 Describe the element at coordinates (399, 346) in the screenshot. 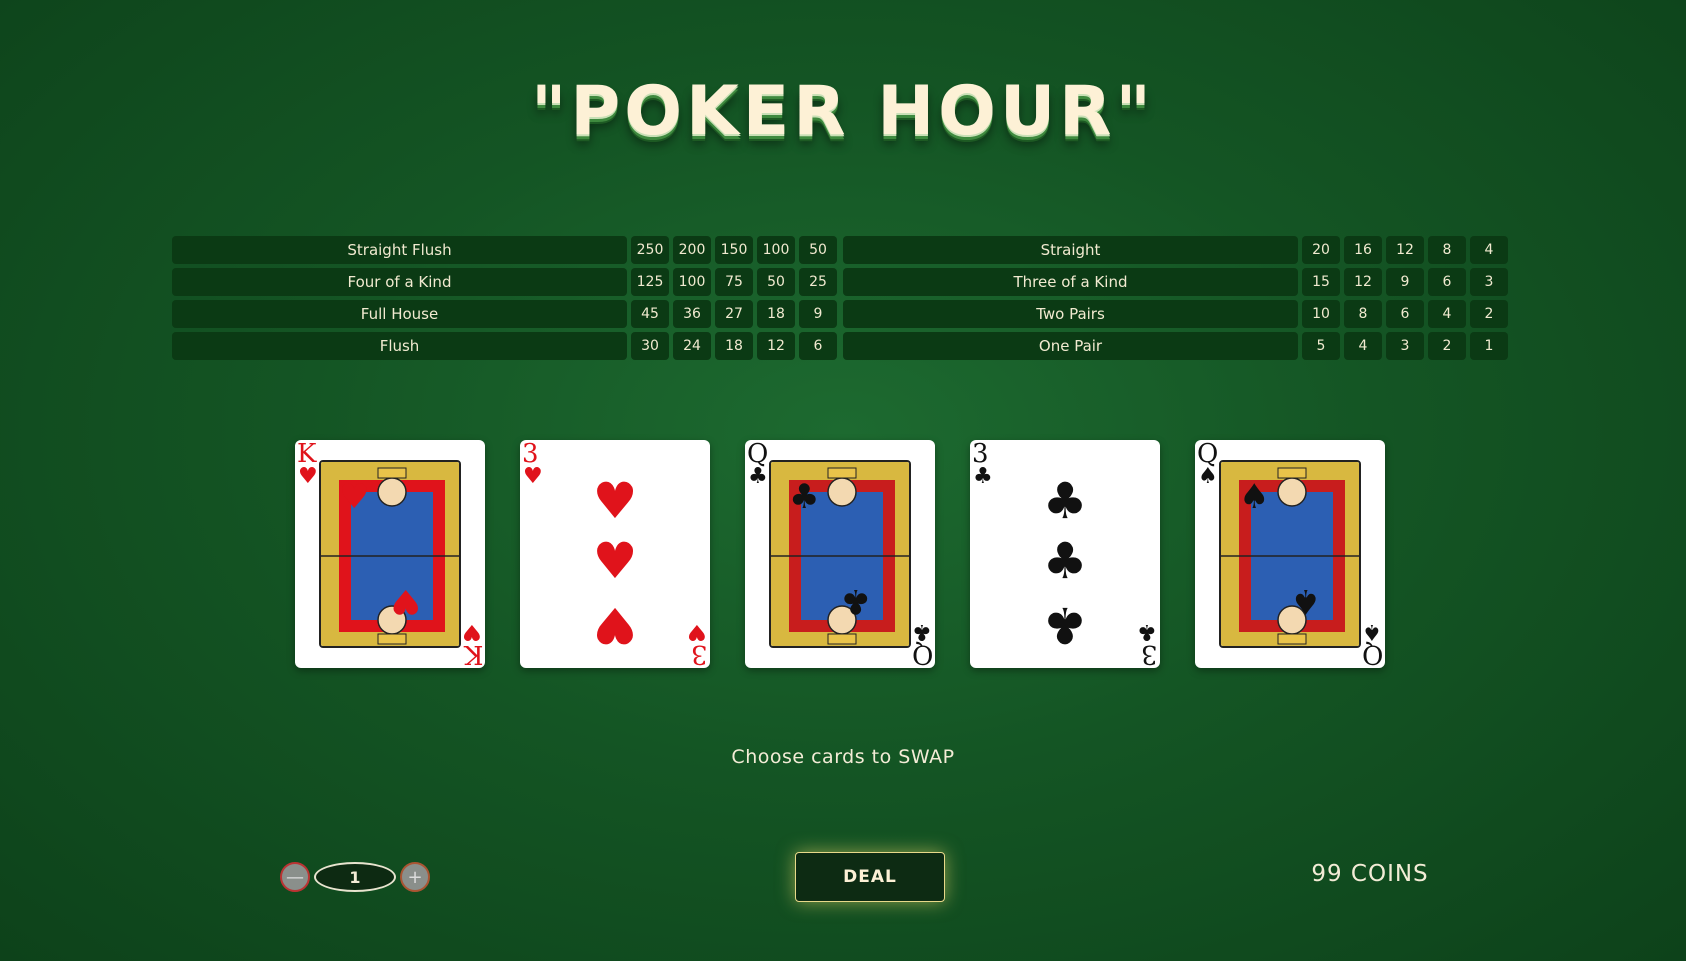

I see `paytable-hand-name: Flush` at that location.